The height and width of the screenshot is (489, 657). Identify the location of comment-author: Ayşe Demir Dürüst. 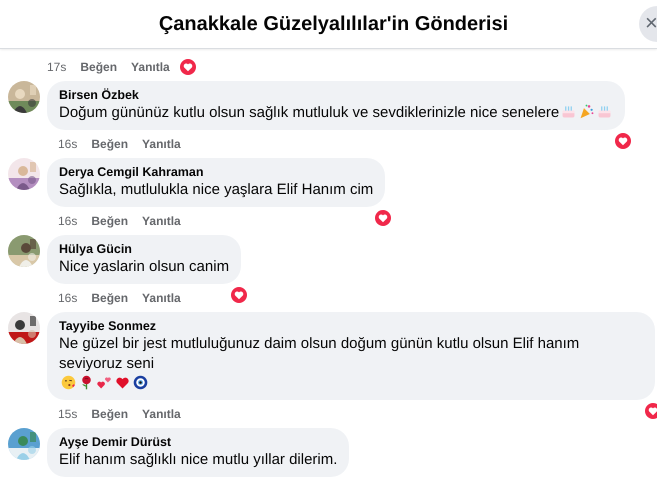
(198, 442).